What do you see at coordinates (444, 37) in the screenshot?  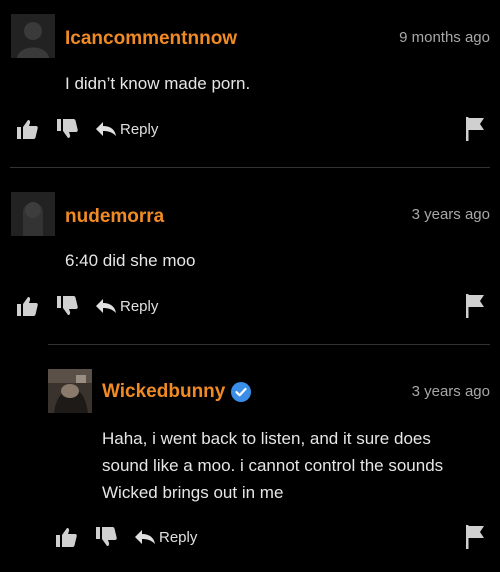 I see `comment-timestamp: 9 months ago` at bounding box center [444, 37].